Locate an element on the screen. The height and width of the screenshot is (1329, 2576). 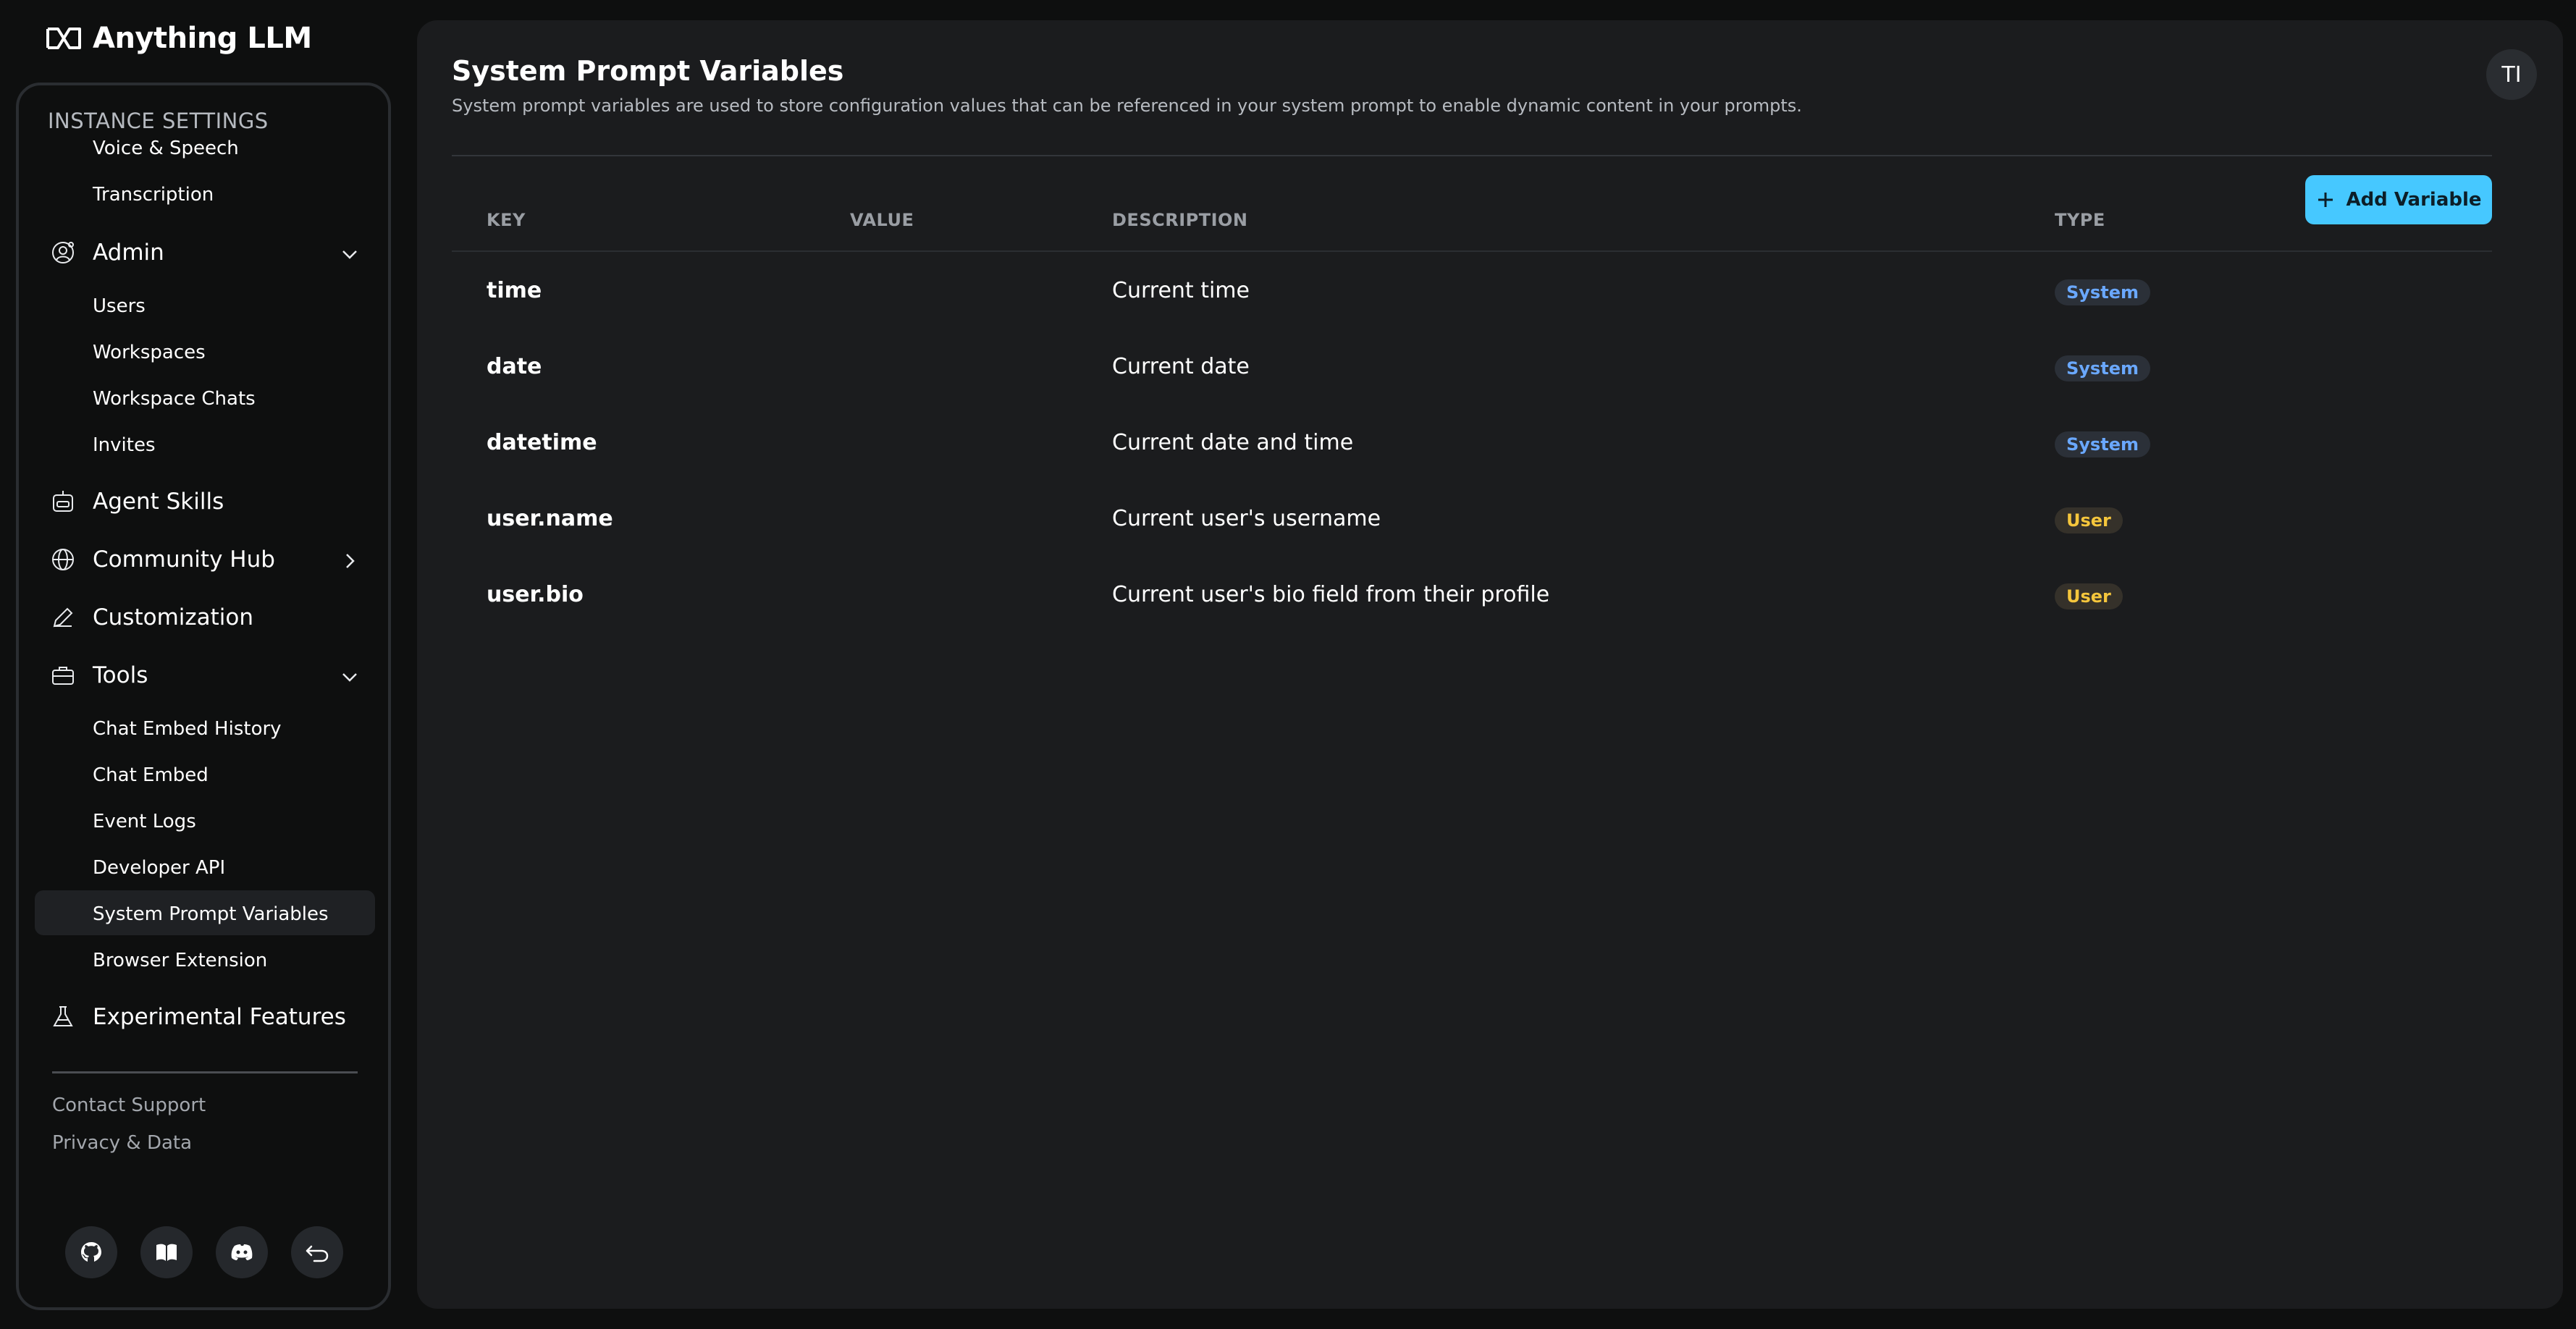
sidebar-divider is located at coordinates (205, 1072).